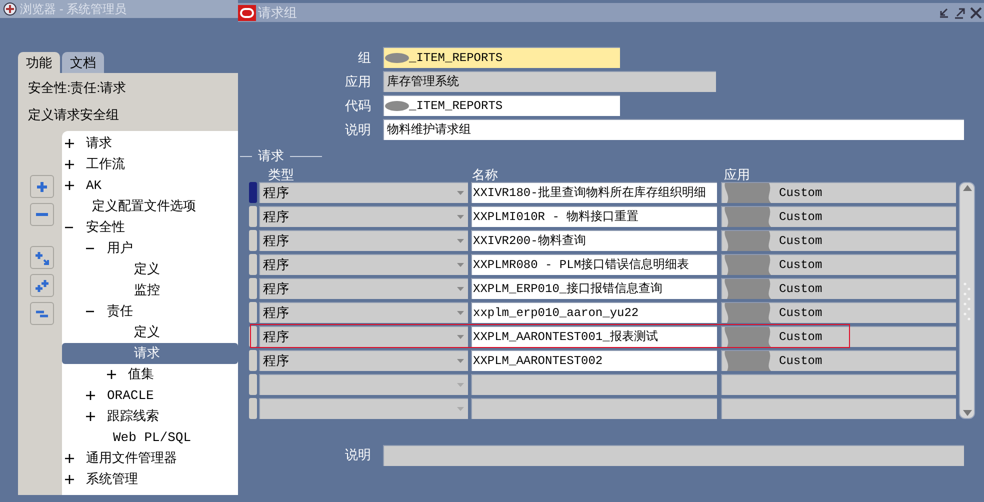 This screenshot has width=984, height=502. What do you see at coordinates (150, 248) in the screenshot?
I see `tree-item: 用户` at bounding box center [150, 248].